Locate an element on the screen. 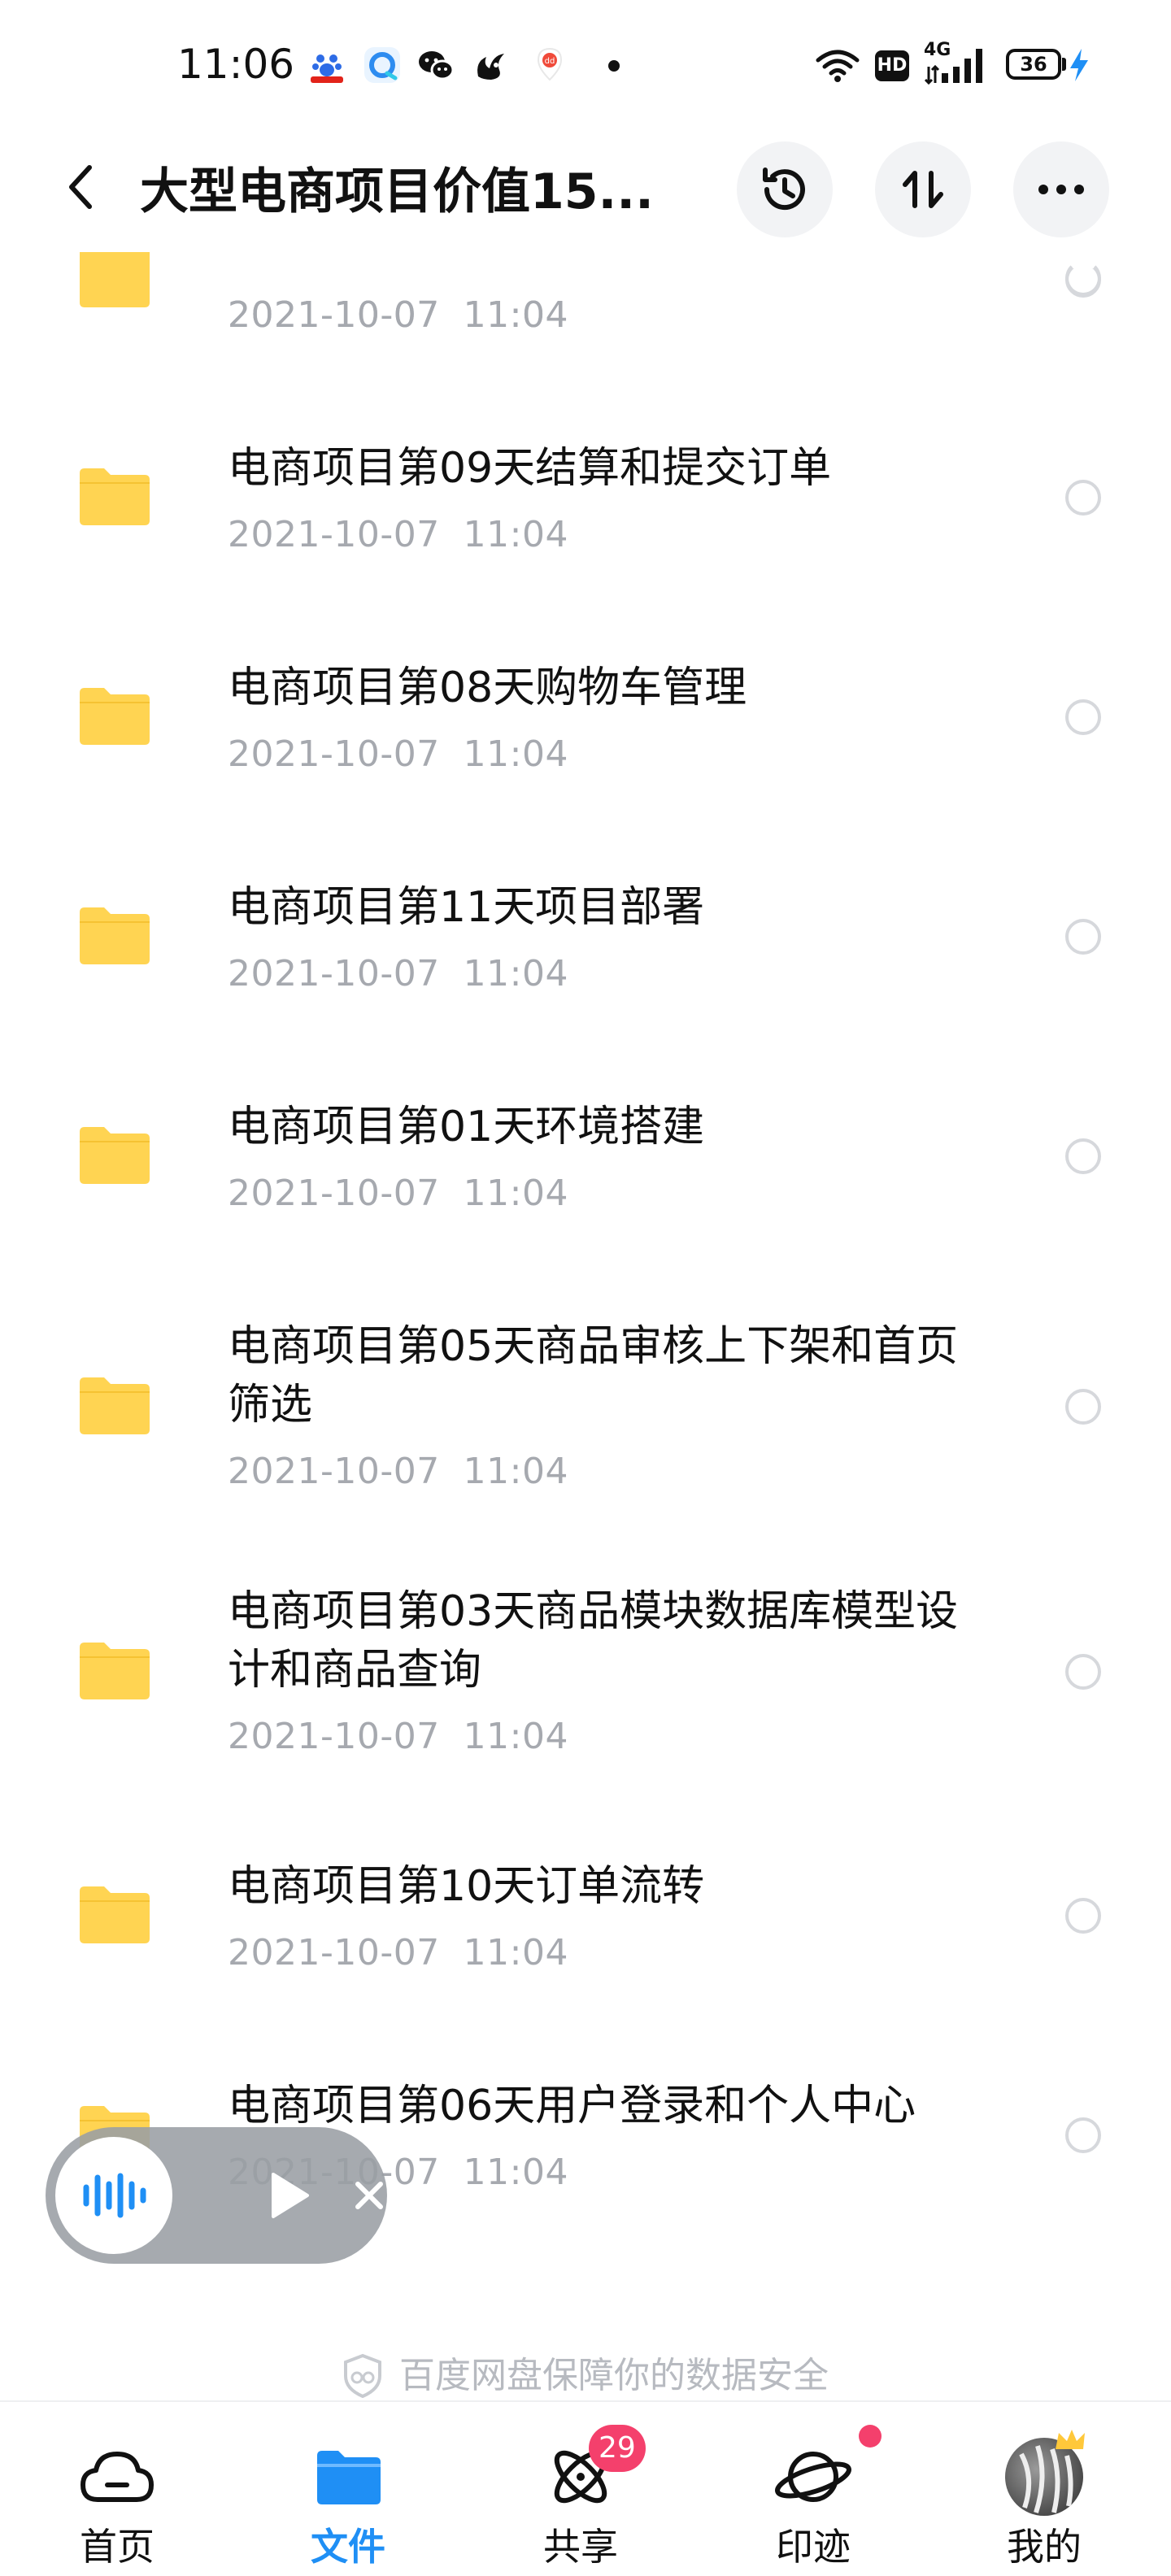 This screenshot has height=2576, width=1171. nav-label: 首页 is located at coordinates (117, 2547).